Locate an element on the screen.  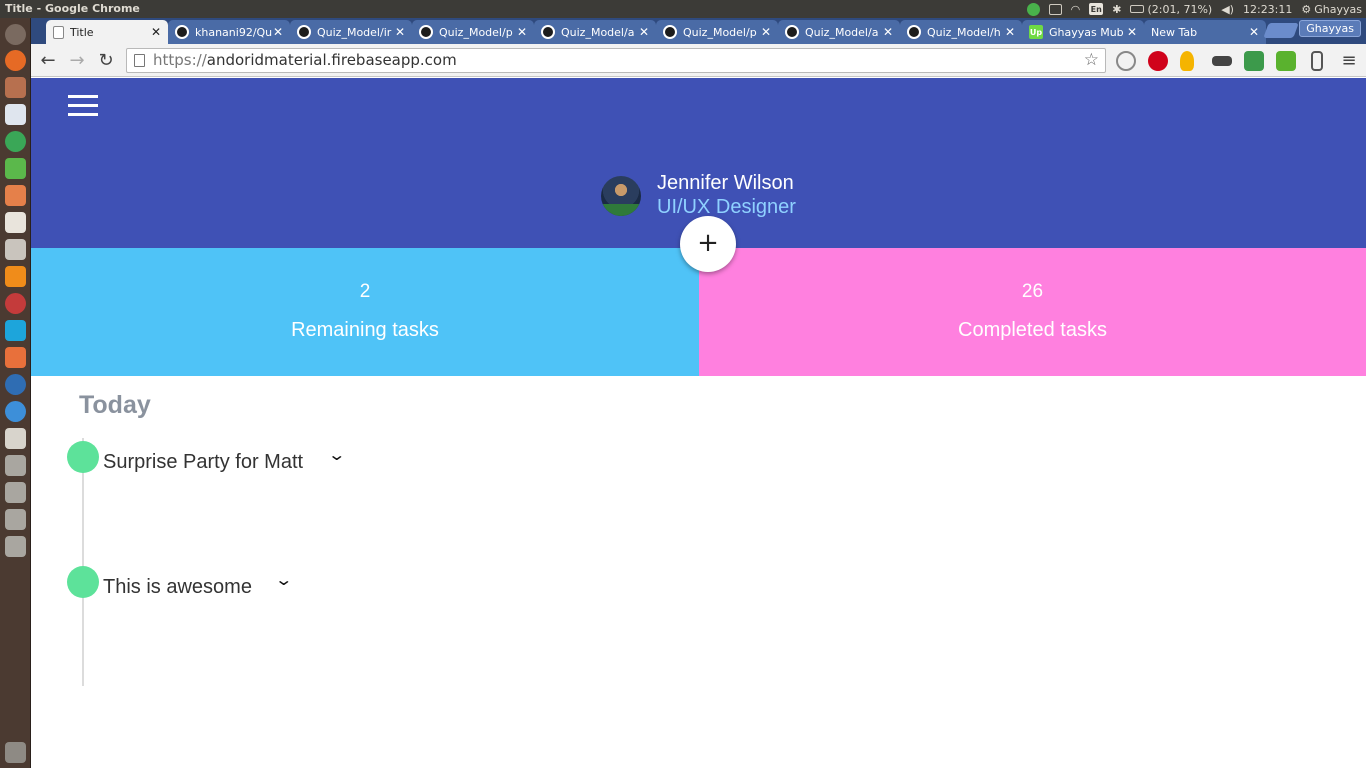
translate-icon is located at coordinates (1126, 61).